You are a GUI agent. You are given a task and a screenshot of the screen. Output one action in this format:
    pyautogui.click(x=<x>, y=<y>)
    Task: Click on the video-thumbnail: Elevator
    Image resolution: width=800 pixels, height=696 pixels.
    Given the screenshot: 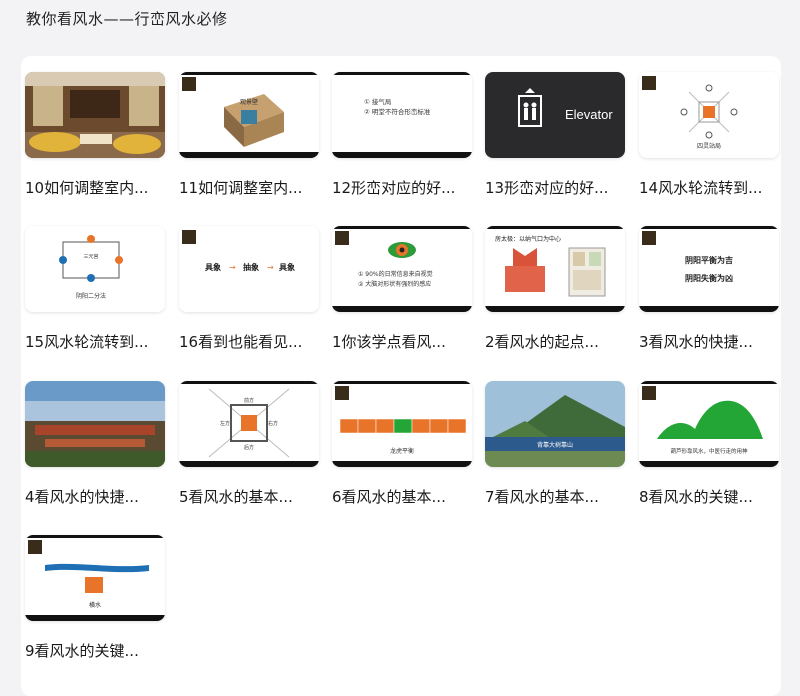 What is the action you would take?
    pyautogui.click(x=555, y=115)
    